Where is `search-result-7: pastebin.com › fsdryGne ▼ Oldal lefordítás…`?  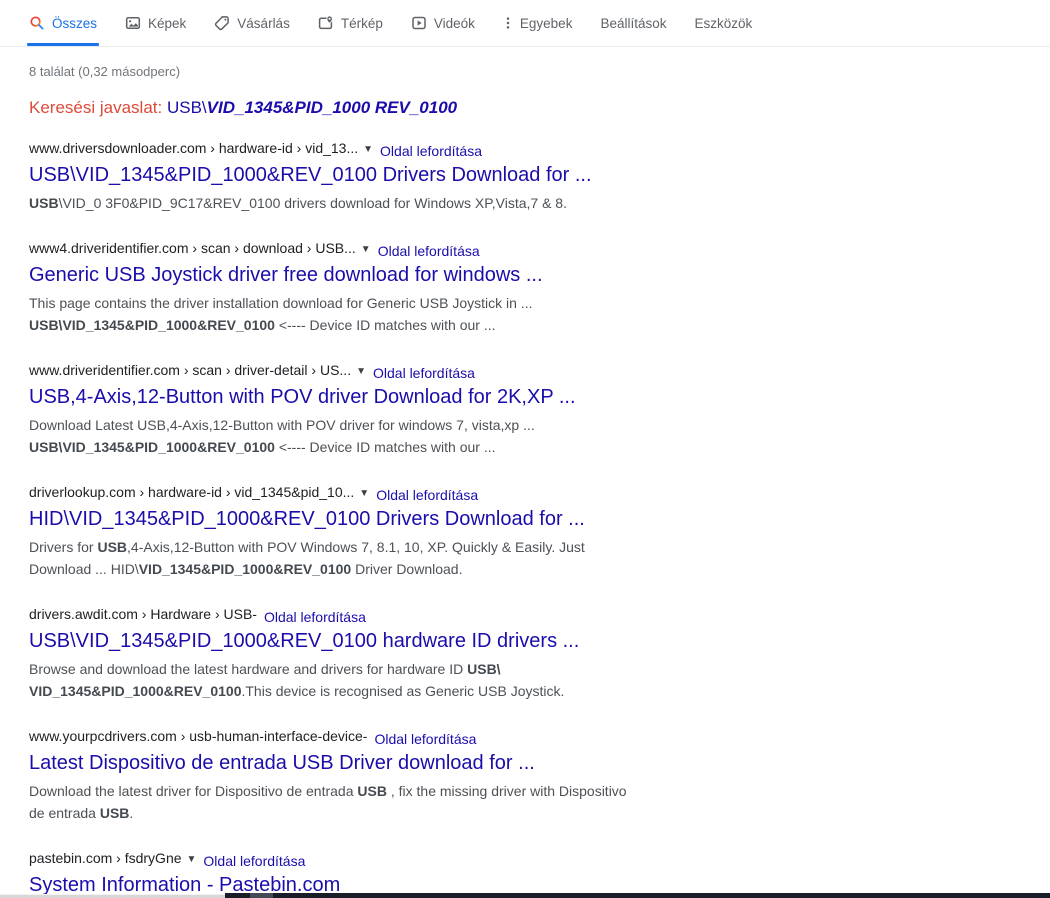
search-result-7: pastebin.com › fsdryGne ▼ Oldal lefordítás… is located at coordinates (359, 874).